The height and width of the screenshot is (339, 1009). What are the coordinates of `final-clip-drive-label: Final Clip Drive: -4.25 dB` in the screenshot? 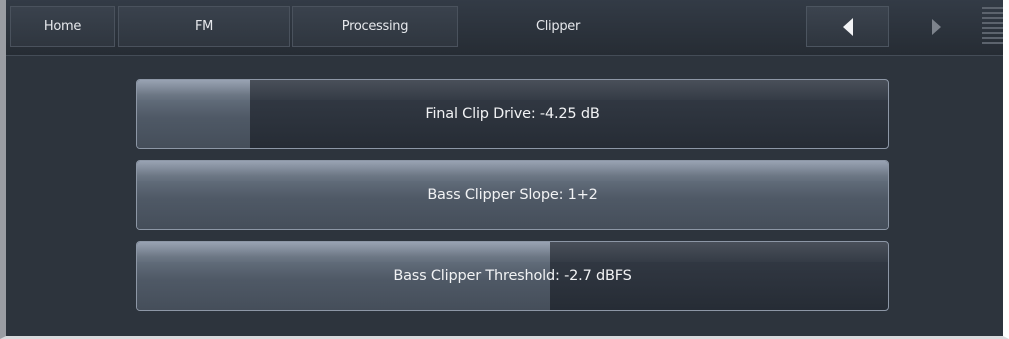 It's located at (512, 114).